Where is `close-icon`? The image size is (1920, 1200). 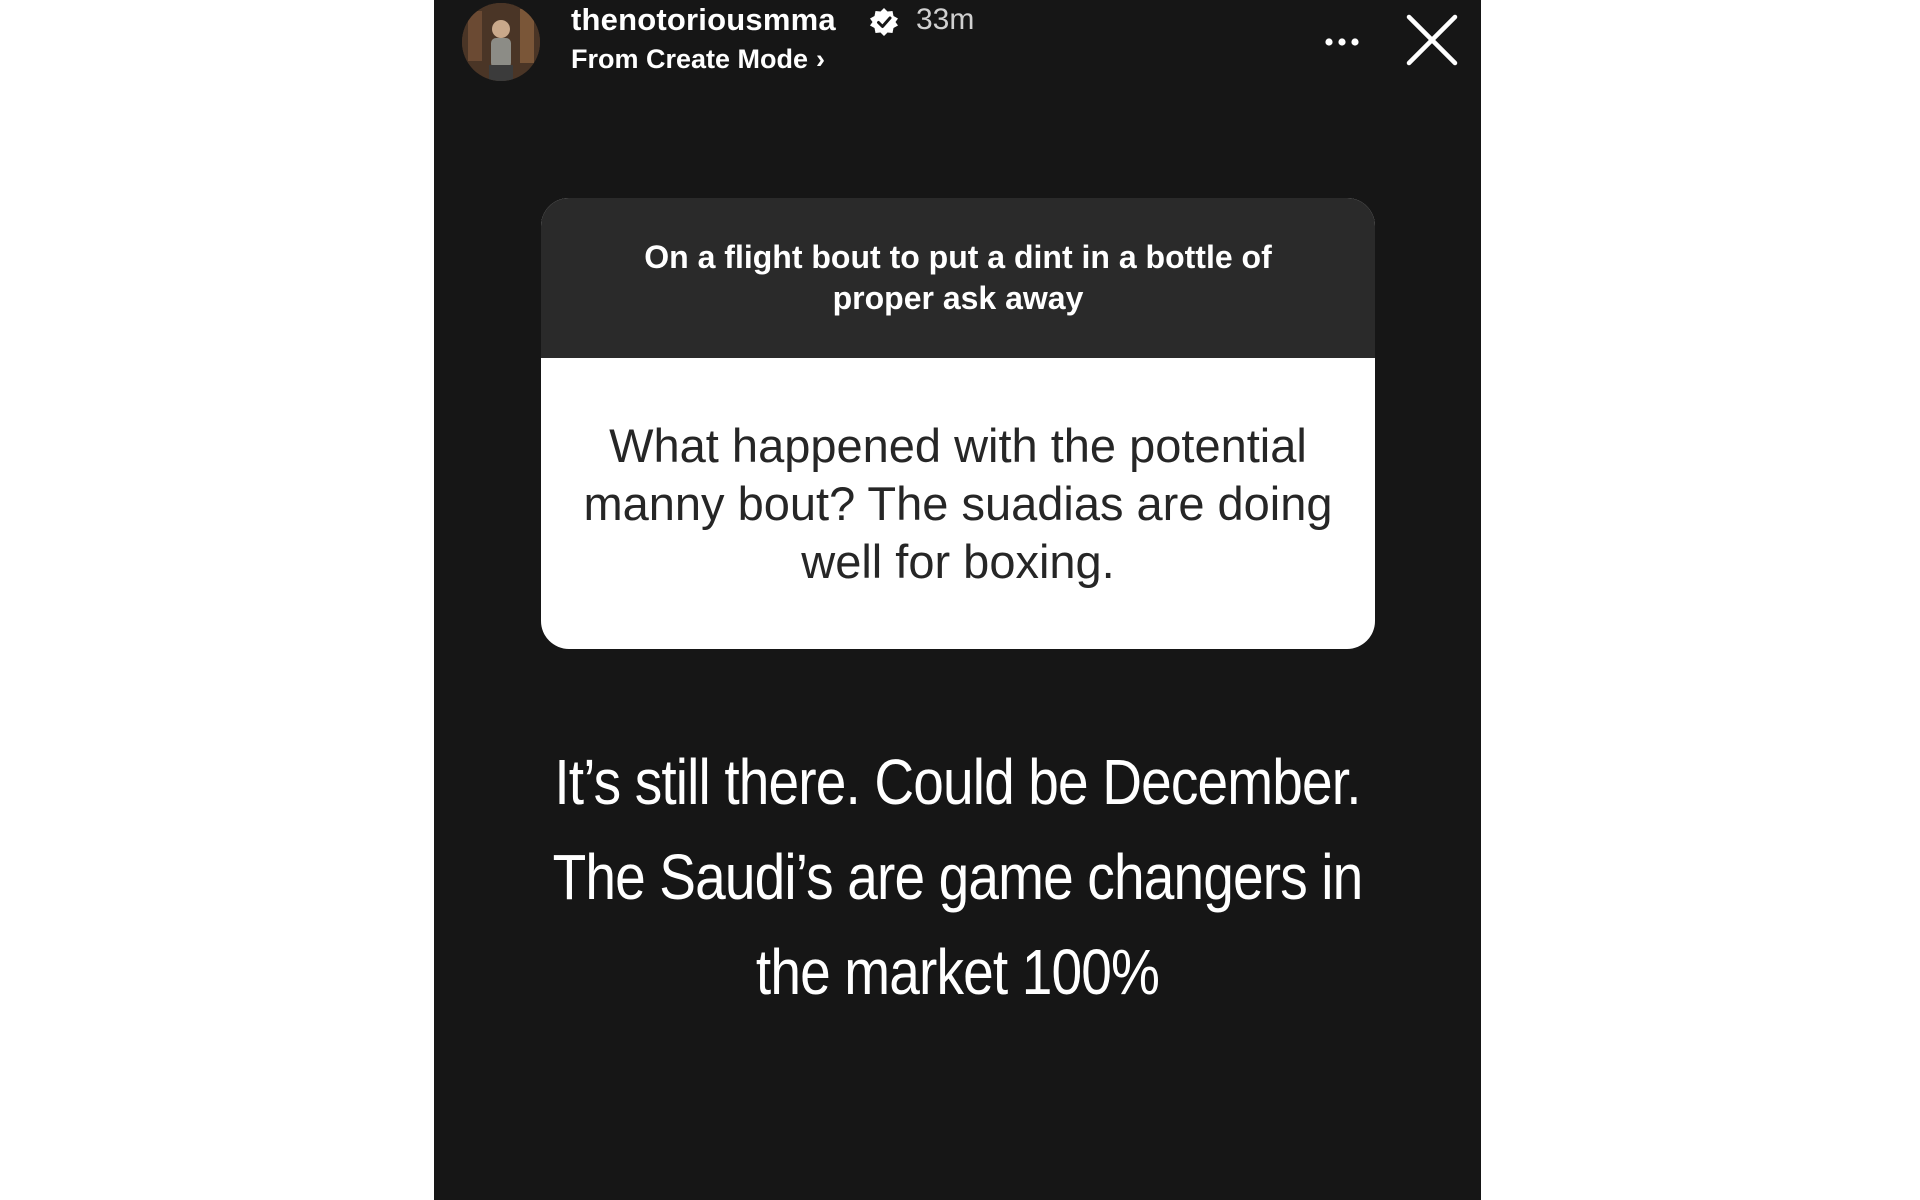
close-icon is located at coordinates (1432, 40).